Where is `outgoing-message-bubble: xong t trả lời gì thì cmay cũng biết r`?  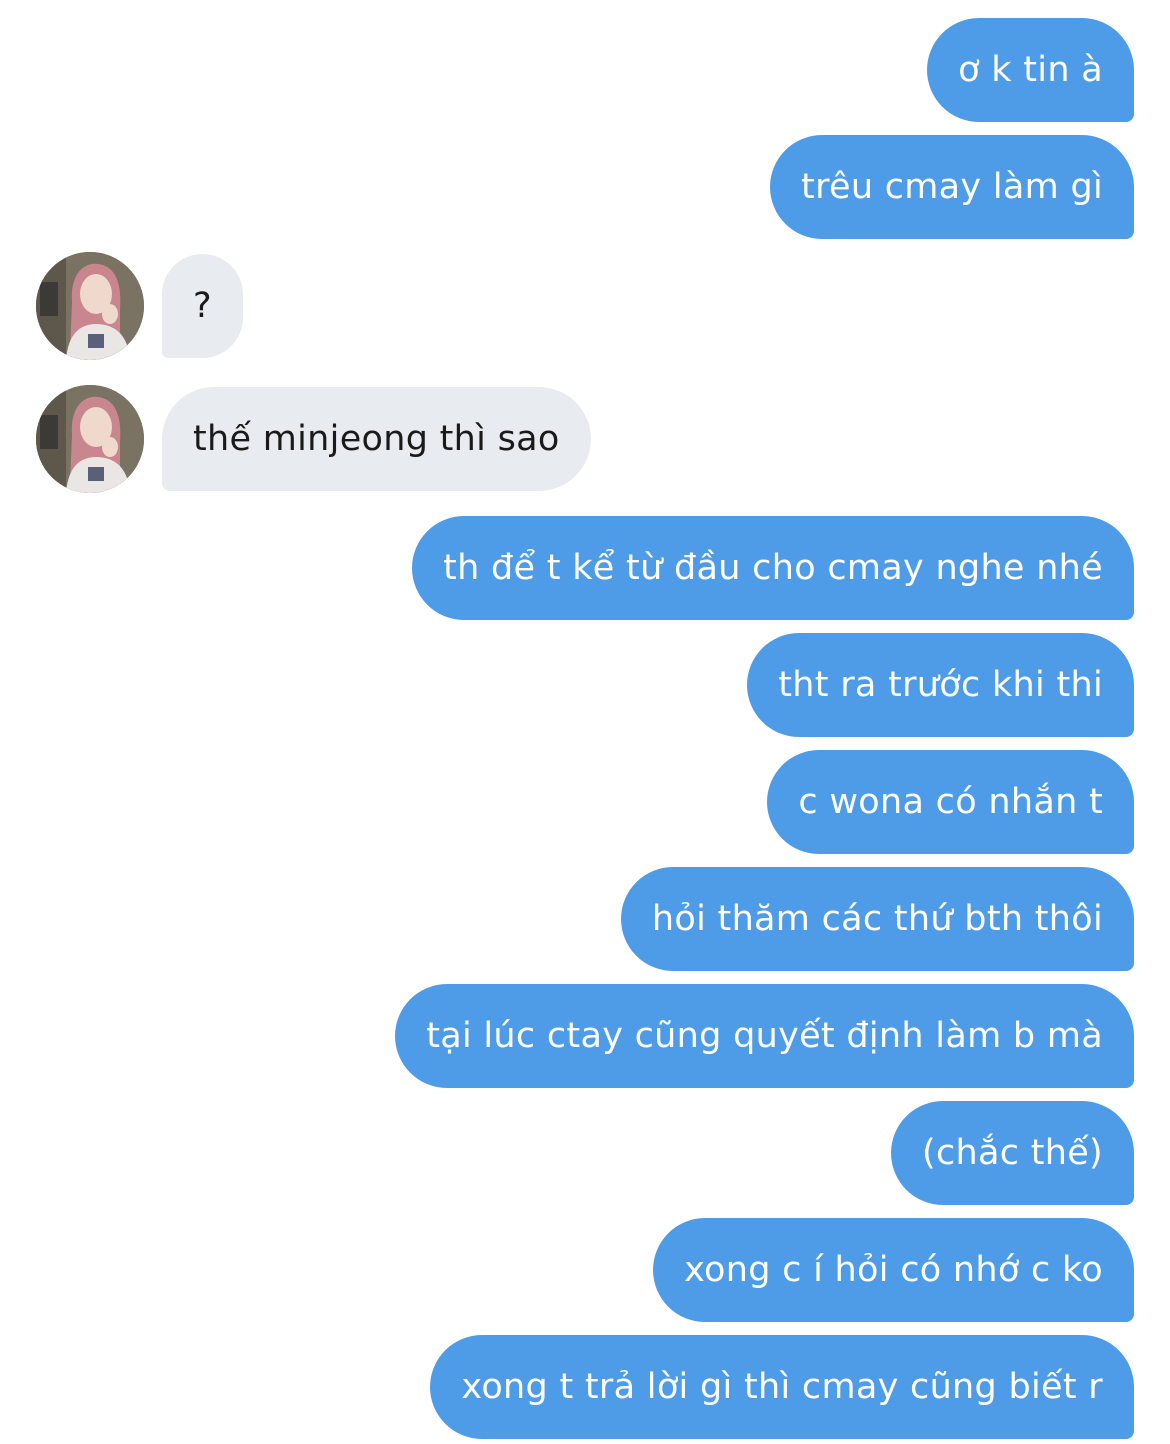
outgoing-message-bubble: xong t trả lời gì thì cmay cũng biết r is located at coordinates (782, 1387).